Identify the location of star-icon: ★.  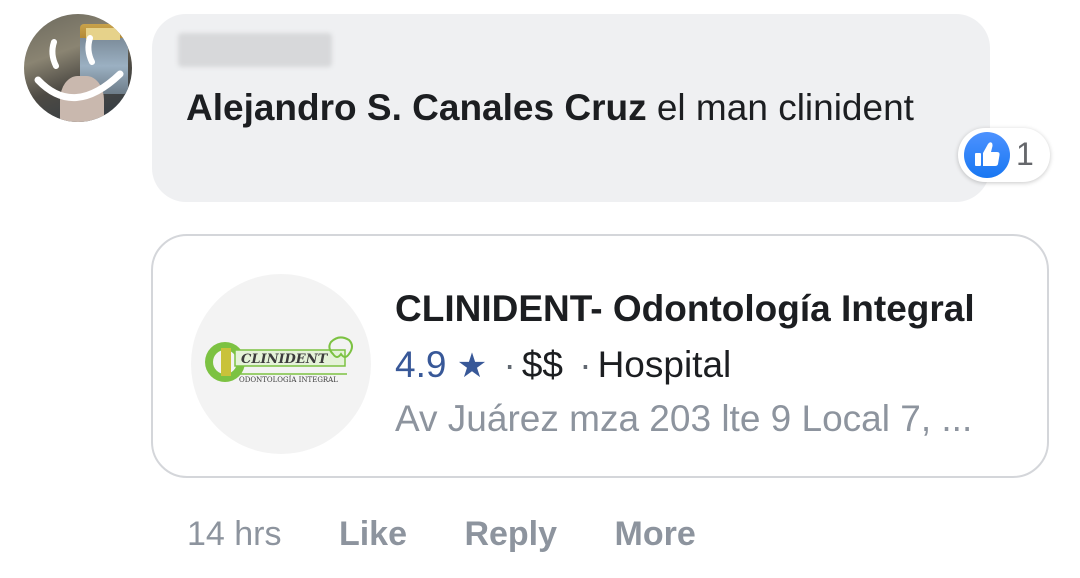
(472, 366).